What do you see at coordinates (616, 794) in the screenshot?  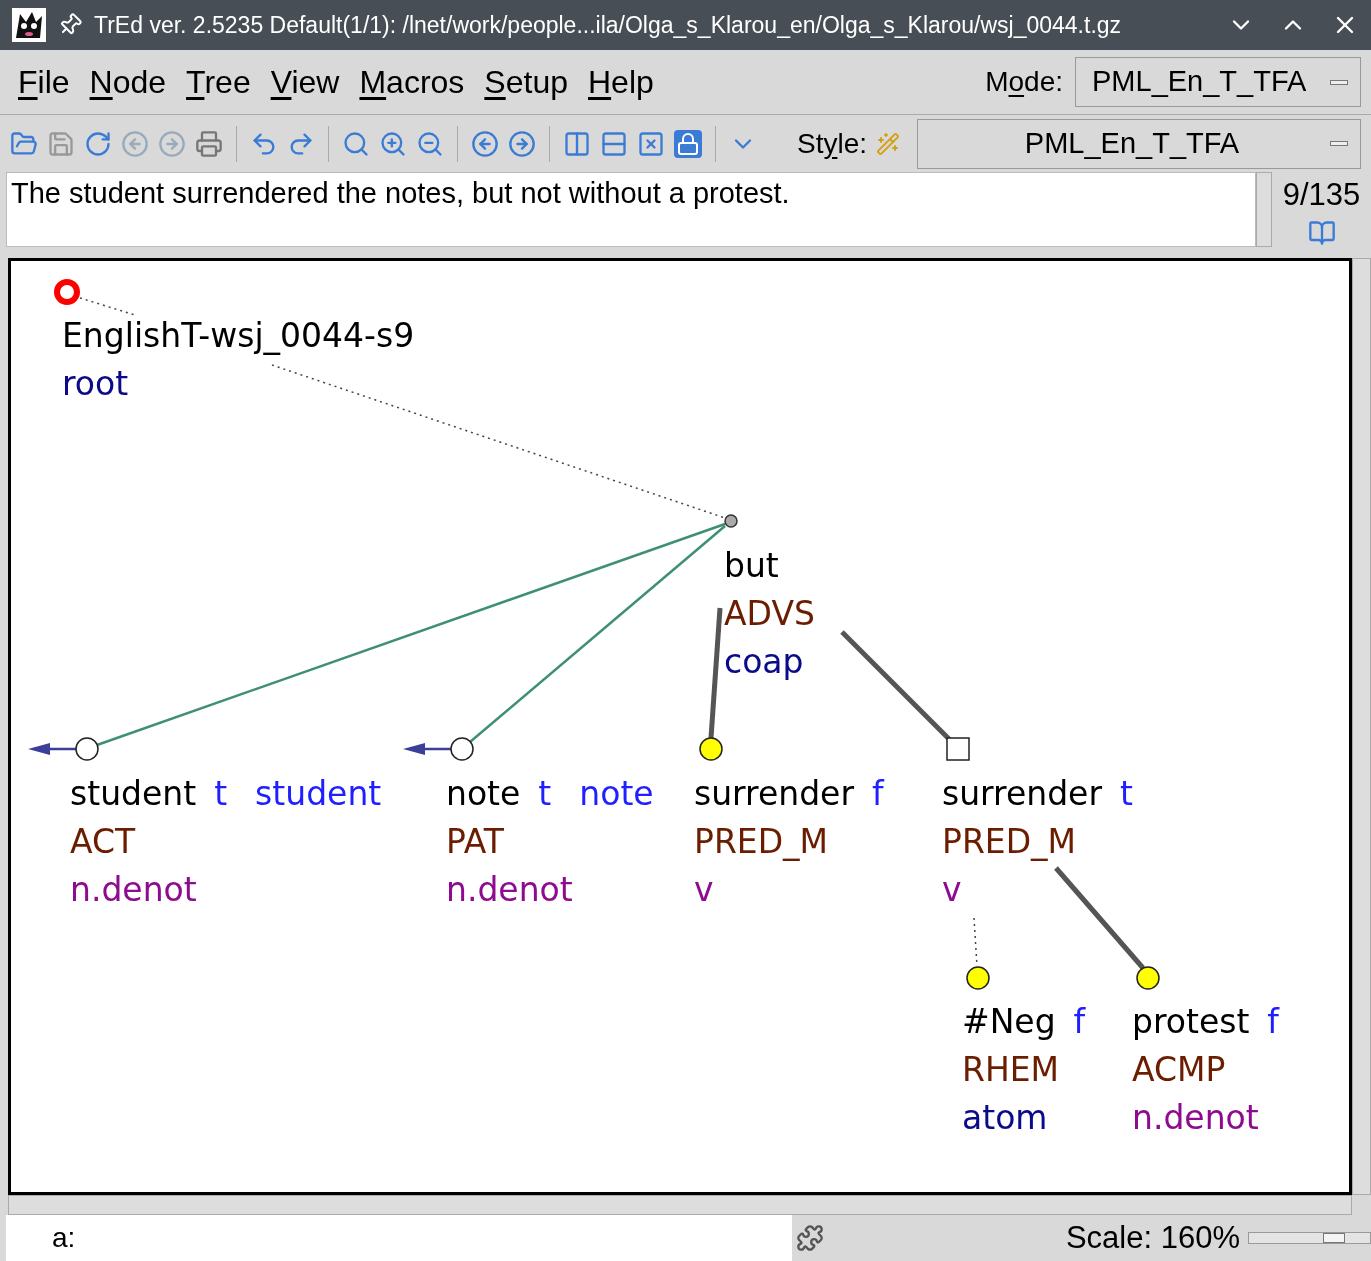 I see `coref-label: note` at bounding box center [616, 794].